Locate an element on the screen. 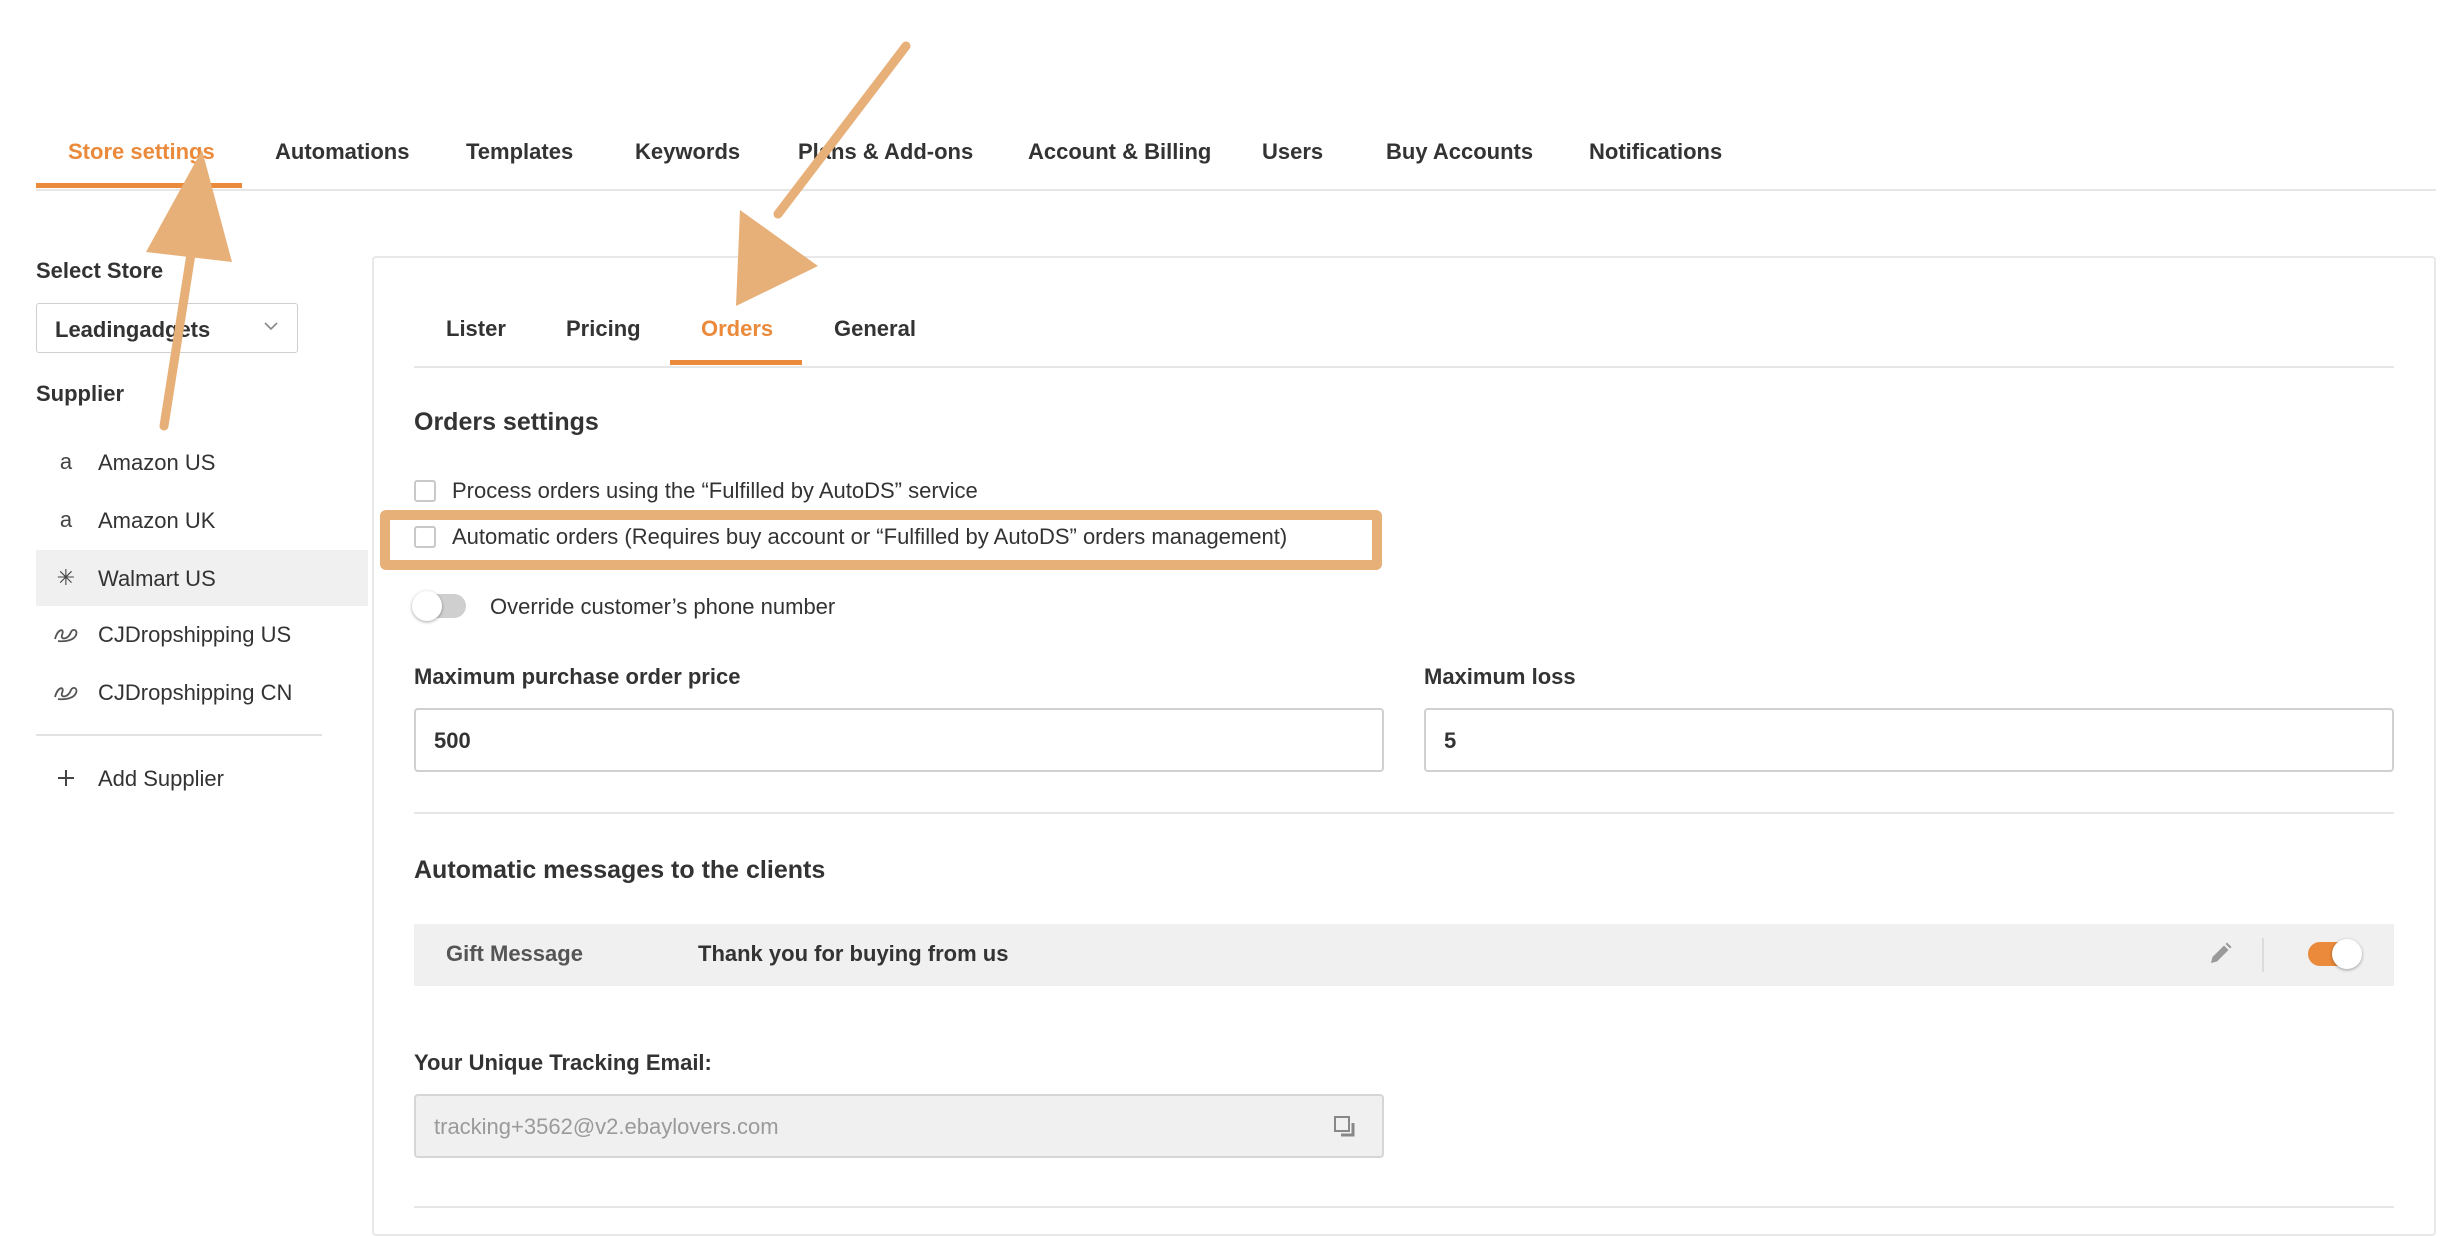  chevron-down-icon is located at coordinates (271, 326).